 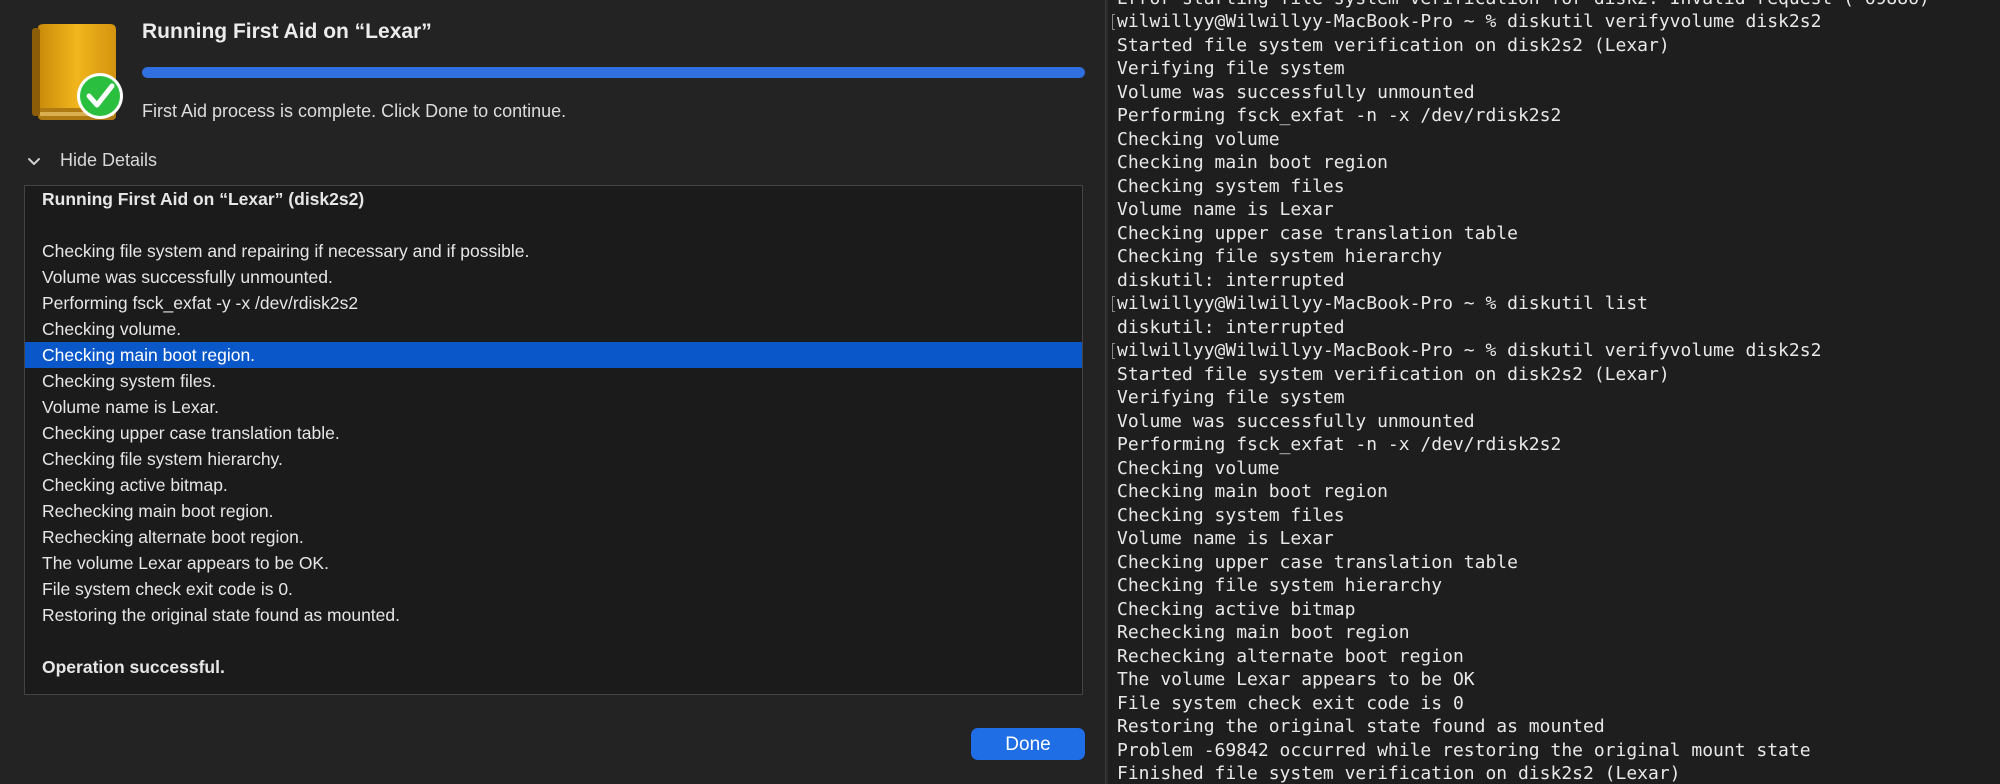 I want to click on log-line: Volume was successfully unmounted., so click(x=553, y=277).